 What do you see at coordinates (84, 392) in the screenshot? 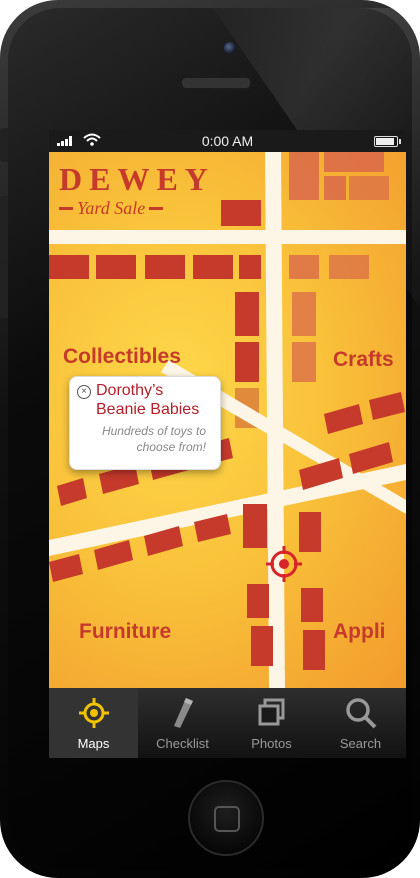
I see `close-icon: ×` at bounding box center [84, 392].